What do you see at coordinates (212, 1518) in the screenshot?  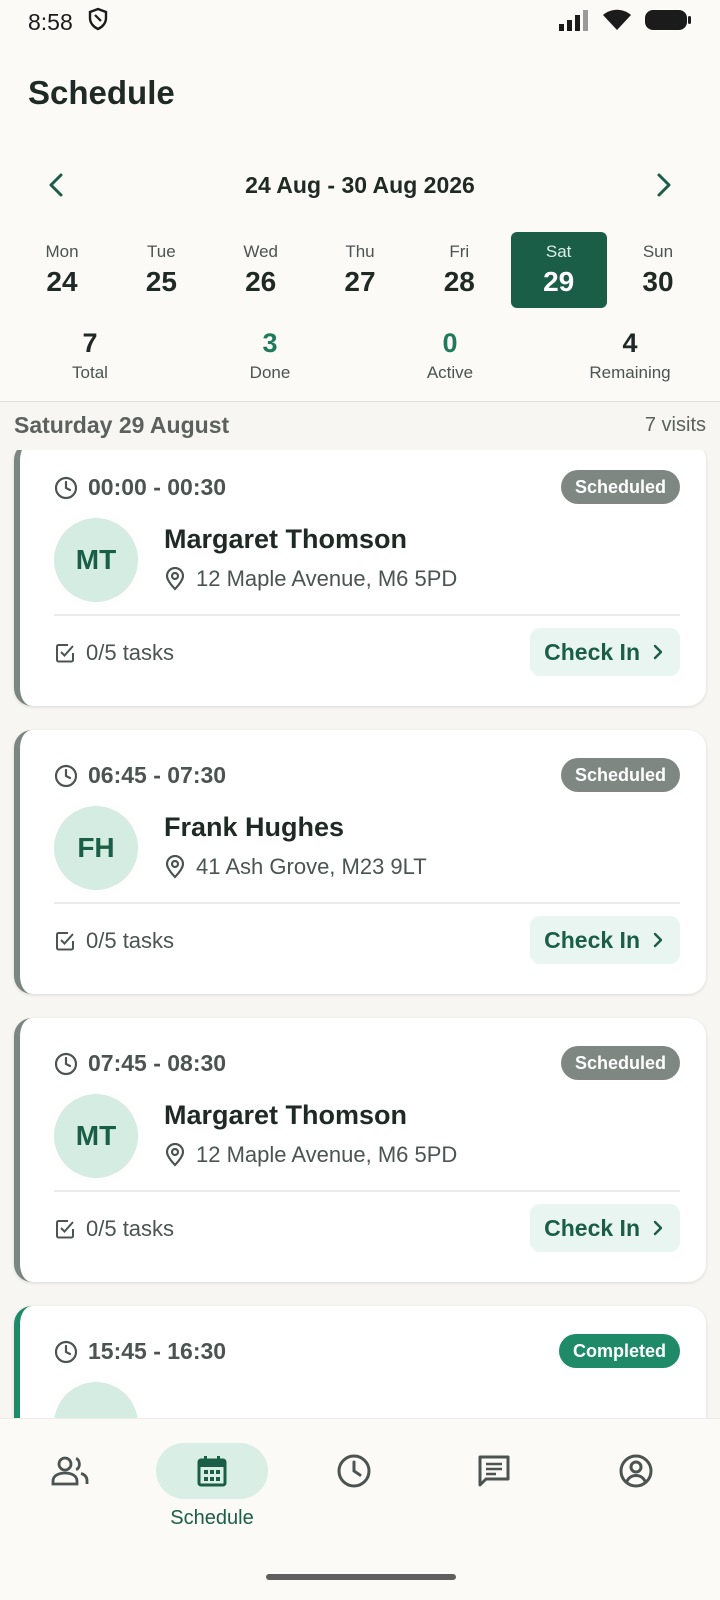 I see `nav-label: Schedule` at bounding box center [212, 1518].